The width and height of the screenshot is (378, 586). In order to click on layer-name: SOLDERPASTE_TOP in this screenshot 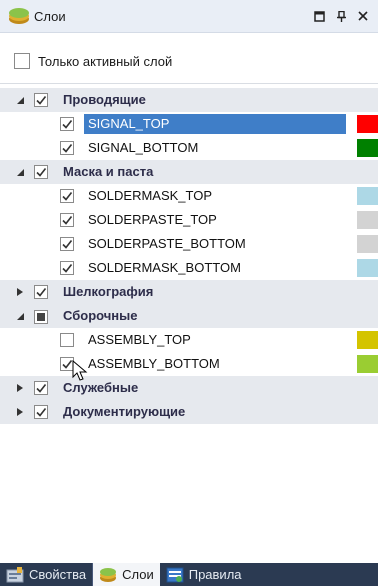, I will do `click(152, 219)`.